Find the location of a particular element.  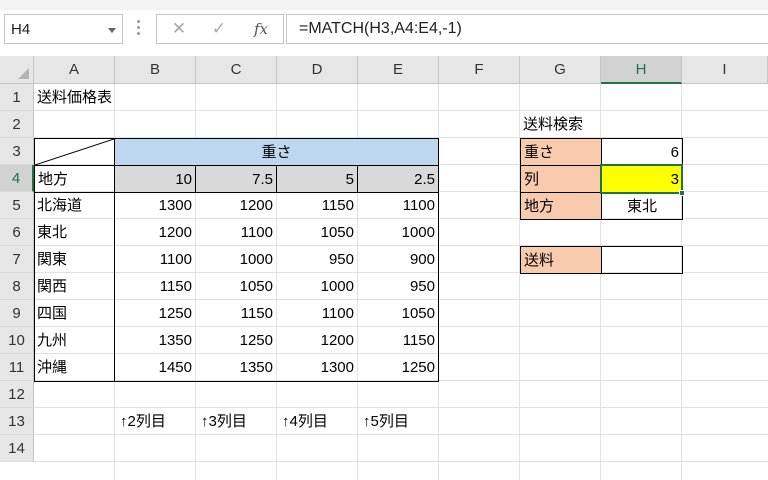

row-header-9: 9 is located at coordinates (17, 313).